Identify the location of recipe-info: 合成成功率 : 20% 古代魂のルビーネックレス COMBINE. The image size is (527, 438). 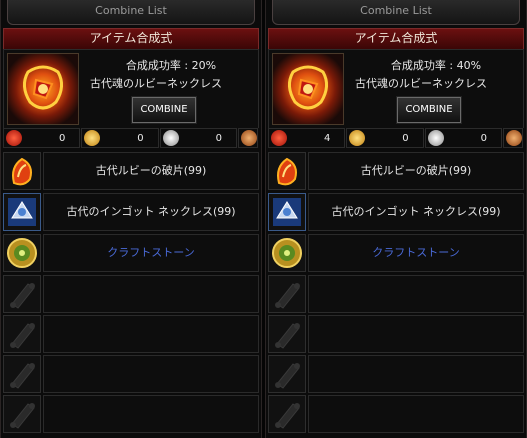
(131, 89).